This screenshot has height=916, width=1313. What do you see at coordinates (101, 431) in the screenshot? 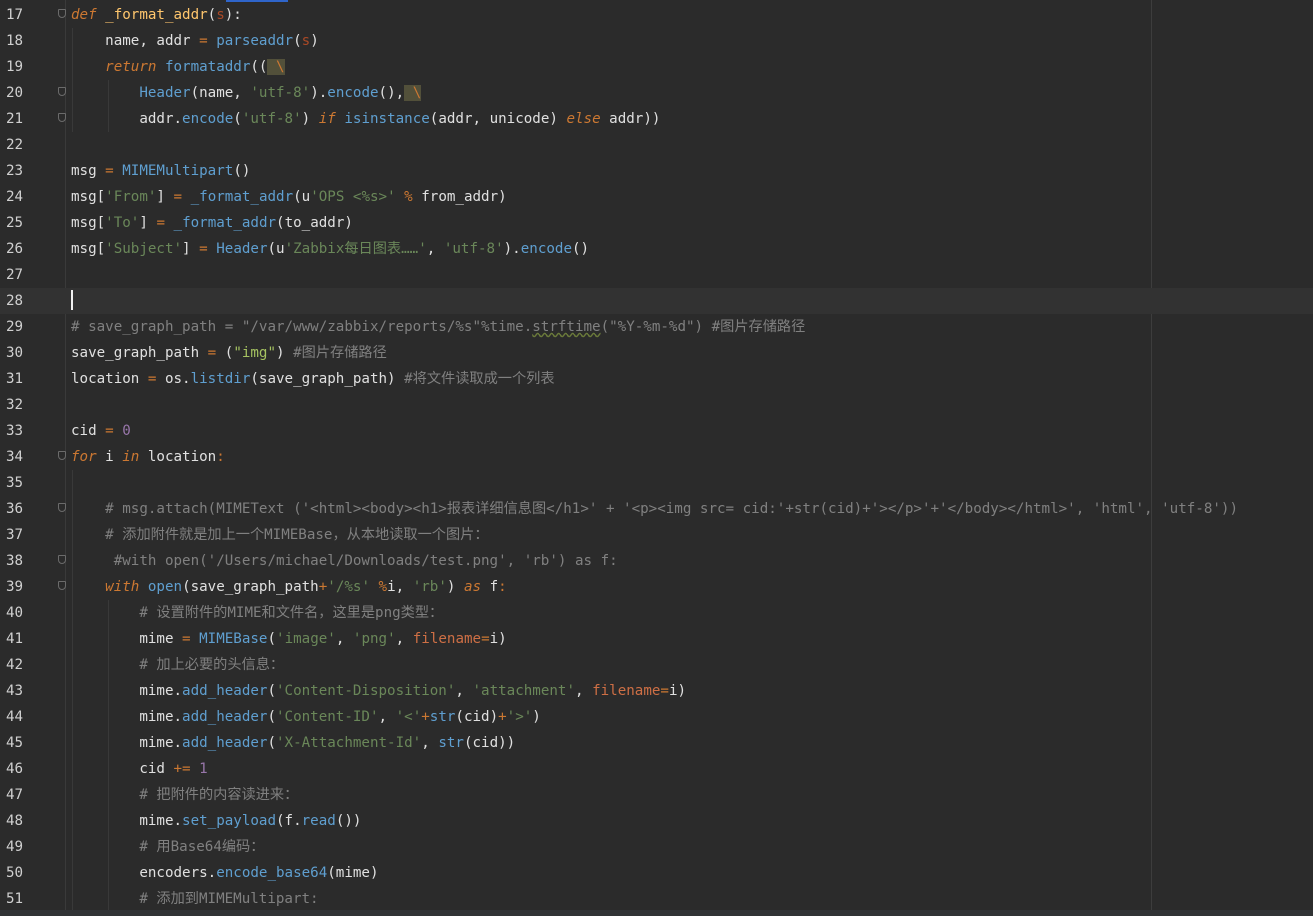
I see `code-text: cid = 0` at bounding box center [101, 431].